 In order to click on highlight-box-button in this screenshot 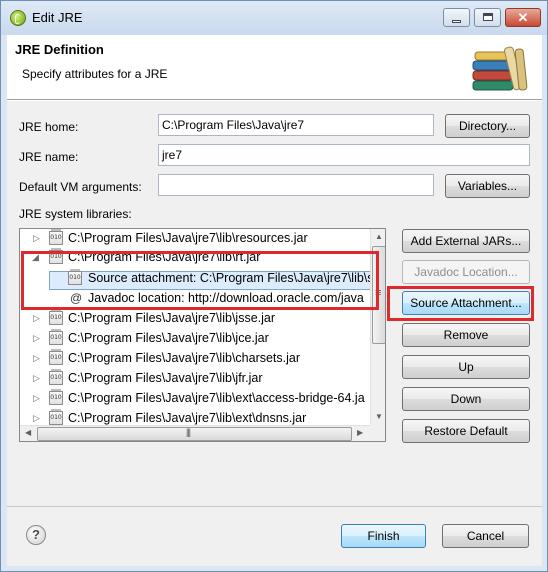, I will do `click(460, 303)`.